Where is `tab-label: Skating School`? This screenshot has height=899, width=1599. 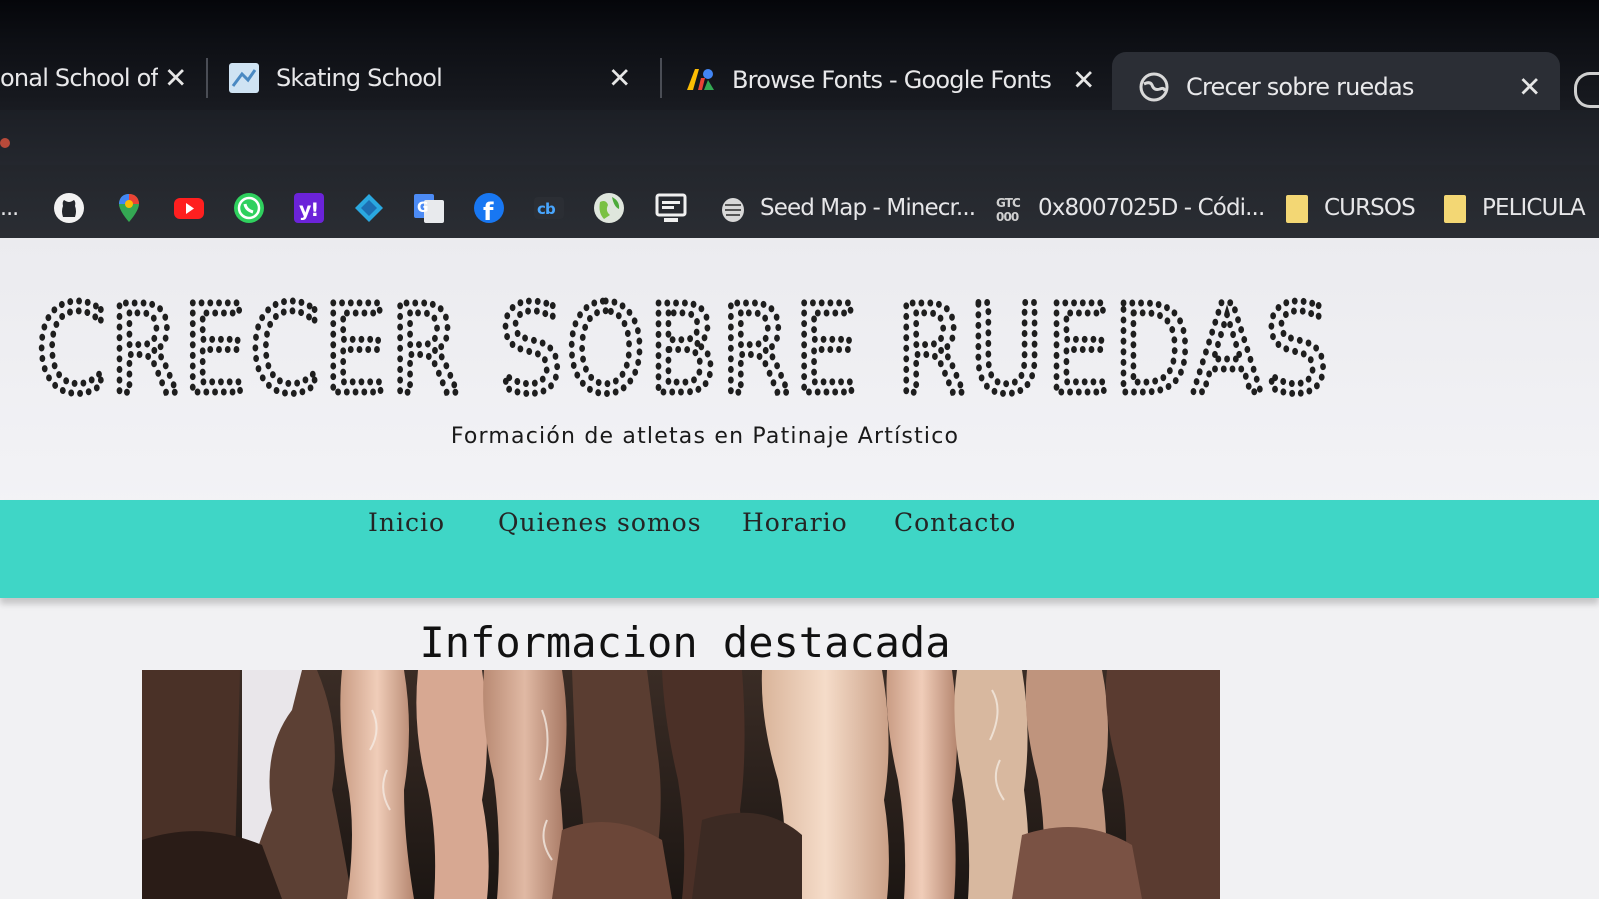
tab-label: Skating School is located at coordinates (359, 78).